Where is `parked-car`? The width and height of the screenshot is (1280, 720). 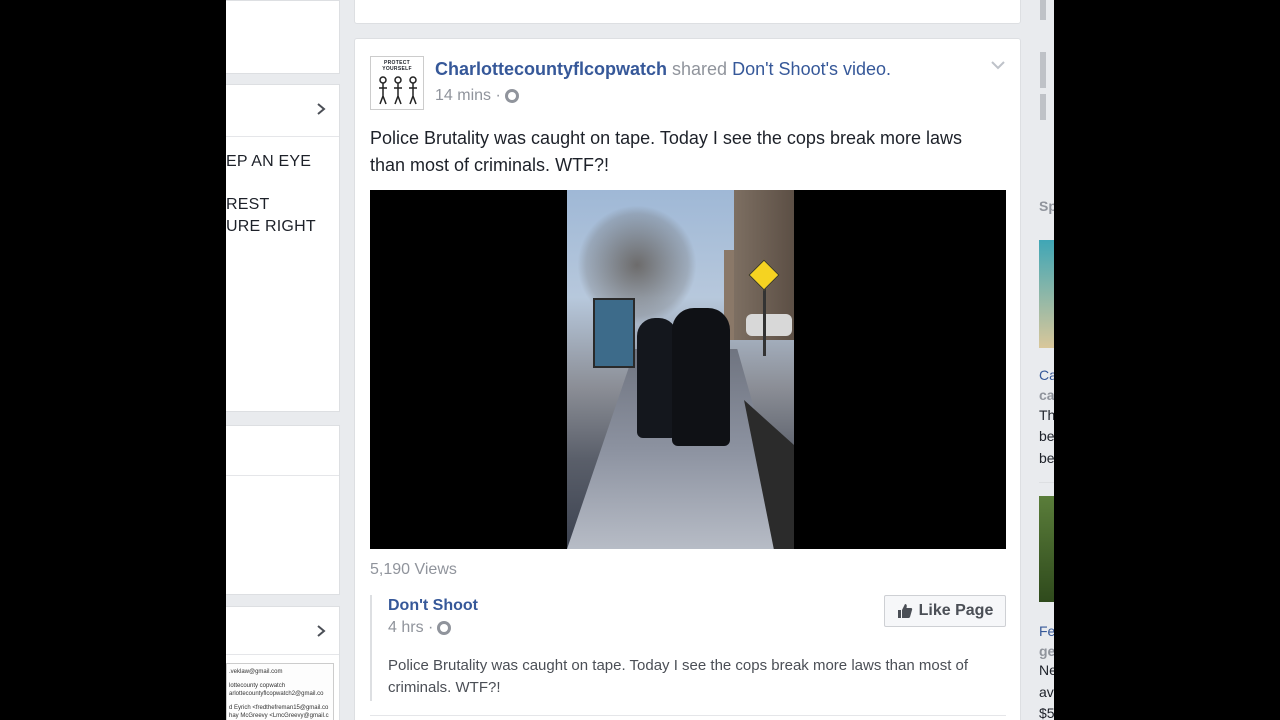 parked-car is located at coordinates (769, 325).